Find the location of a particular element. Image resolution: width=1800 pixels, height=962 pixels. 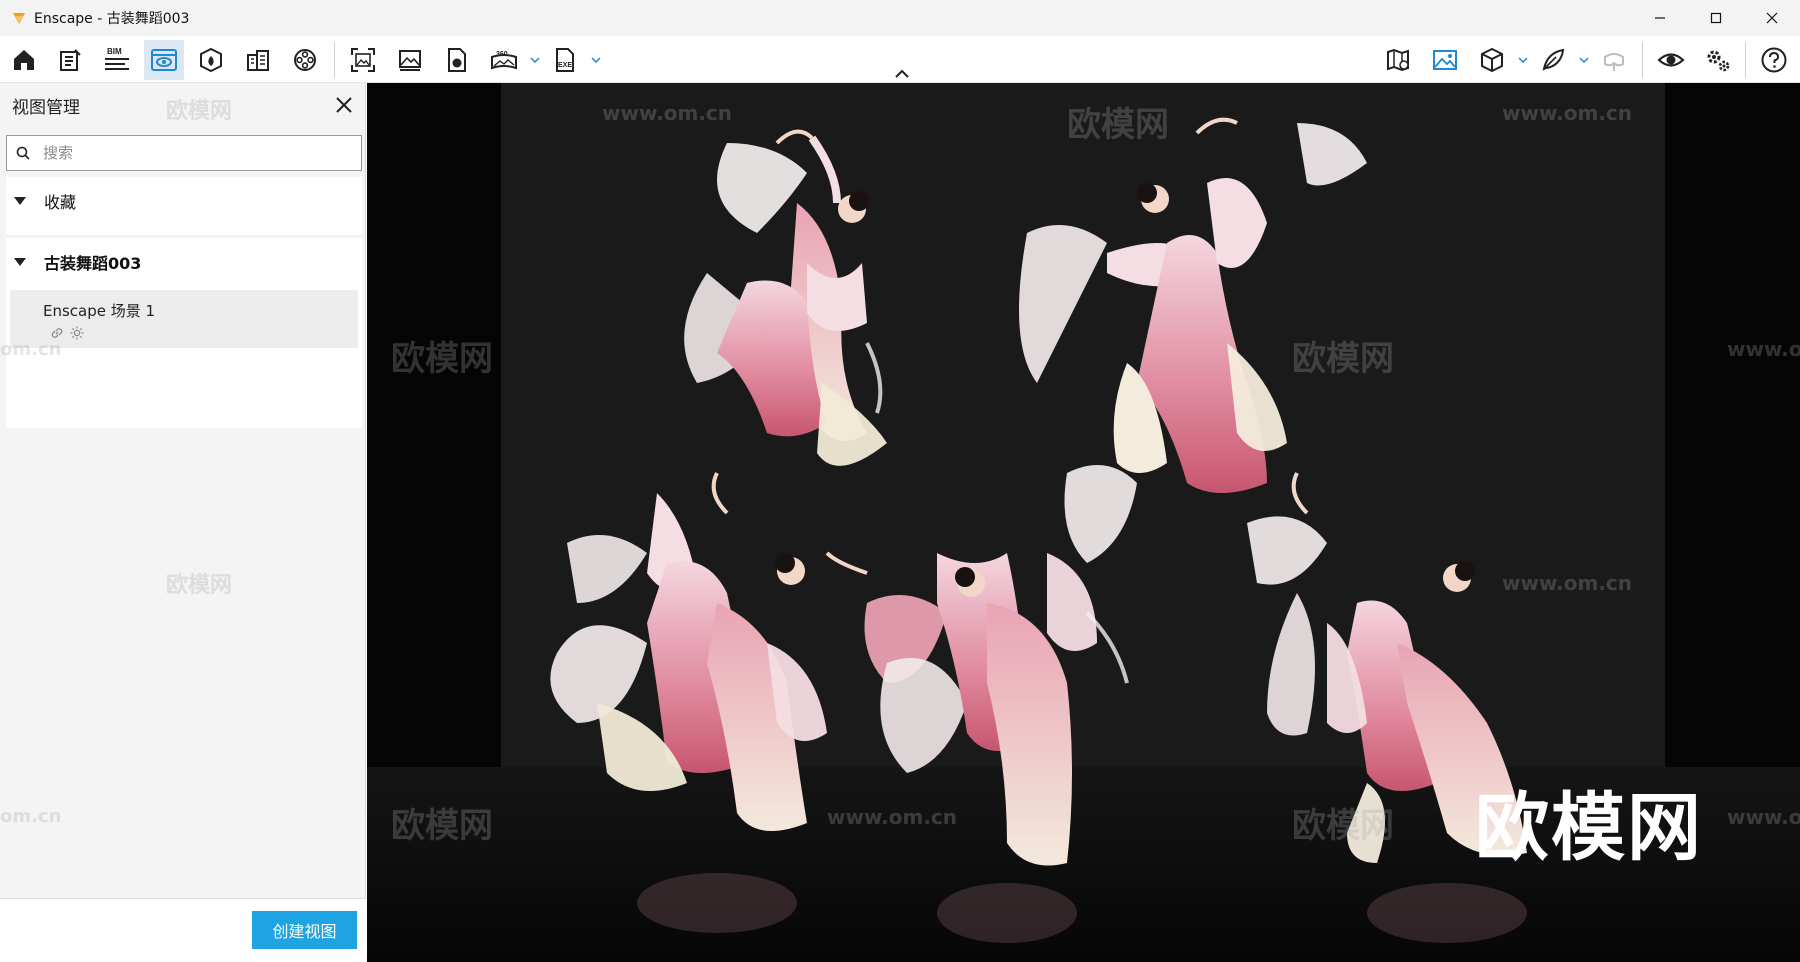

window-controls is located at coordinates (1716, 18).